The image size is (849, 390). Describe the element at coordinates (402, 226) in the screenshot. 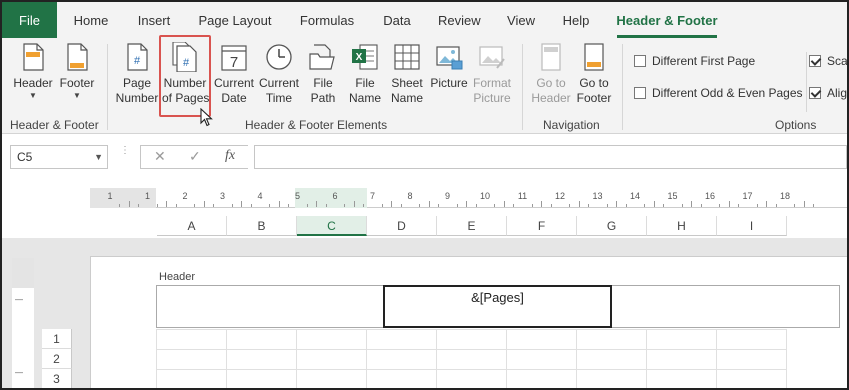

I see `column-header-d: D` at that location.